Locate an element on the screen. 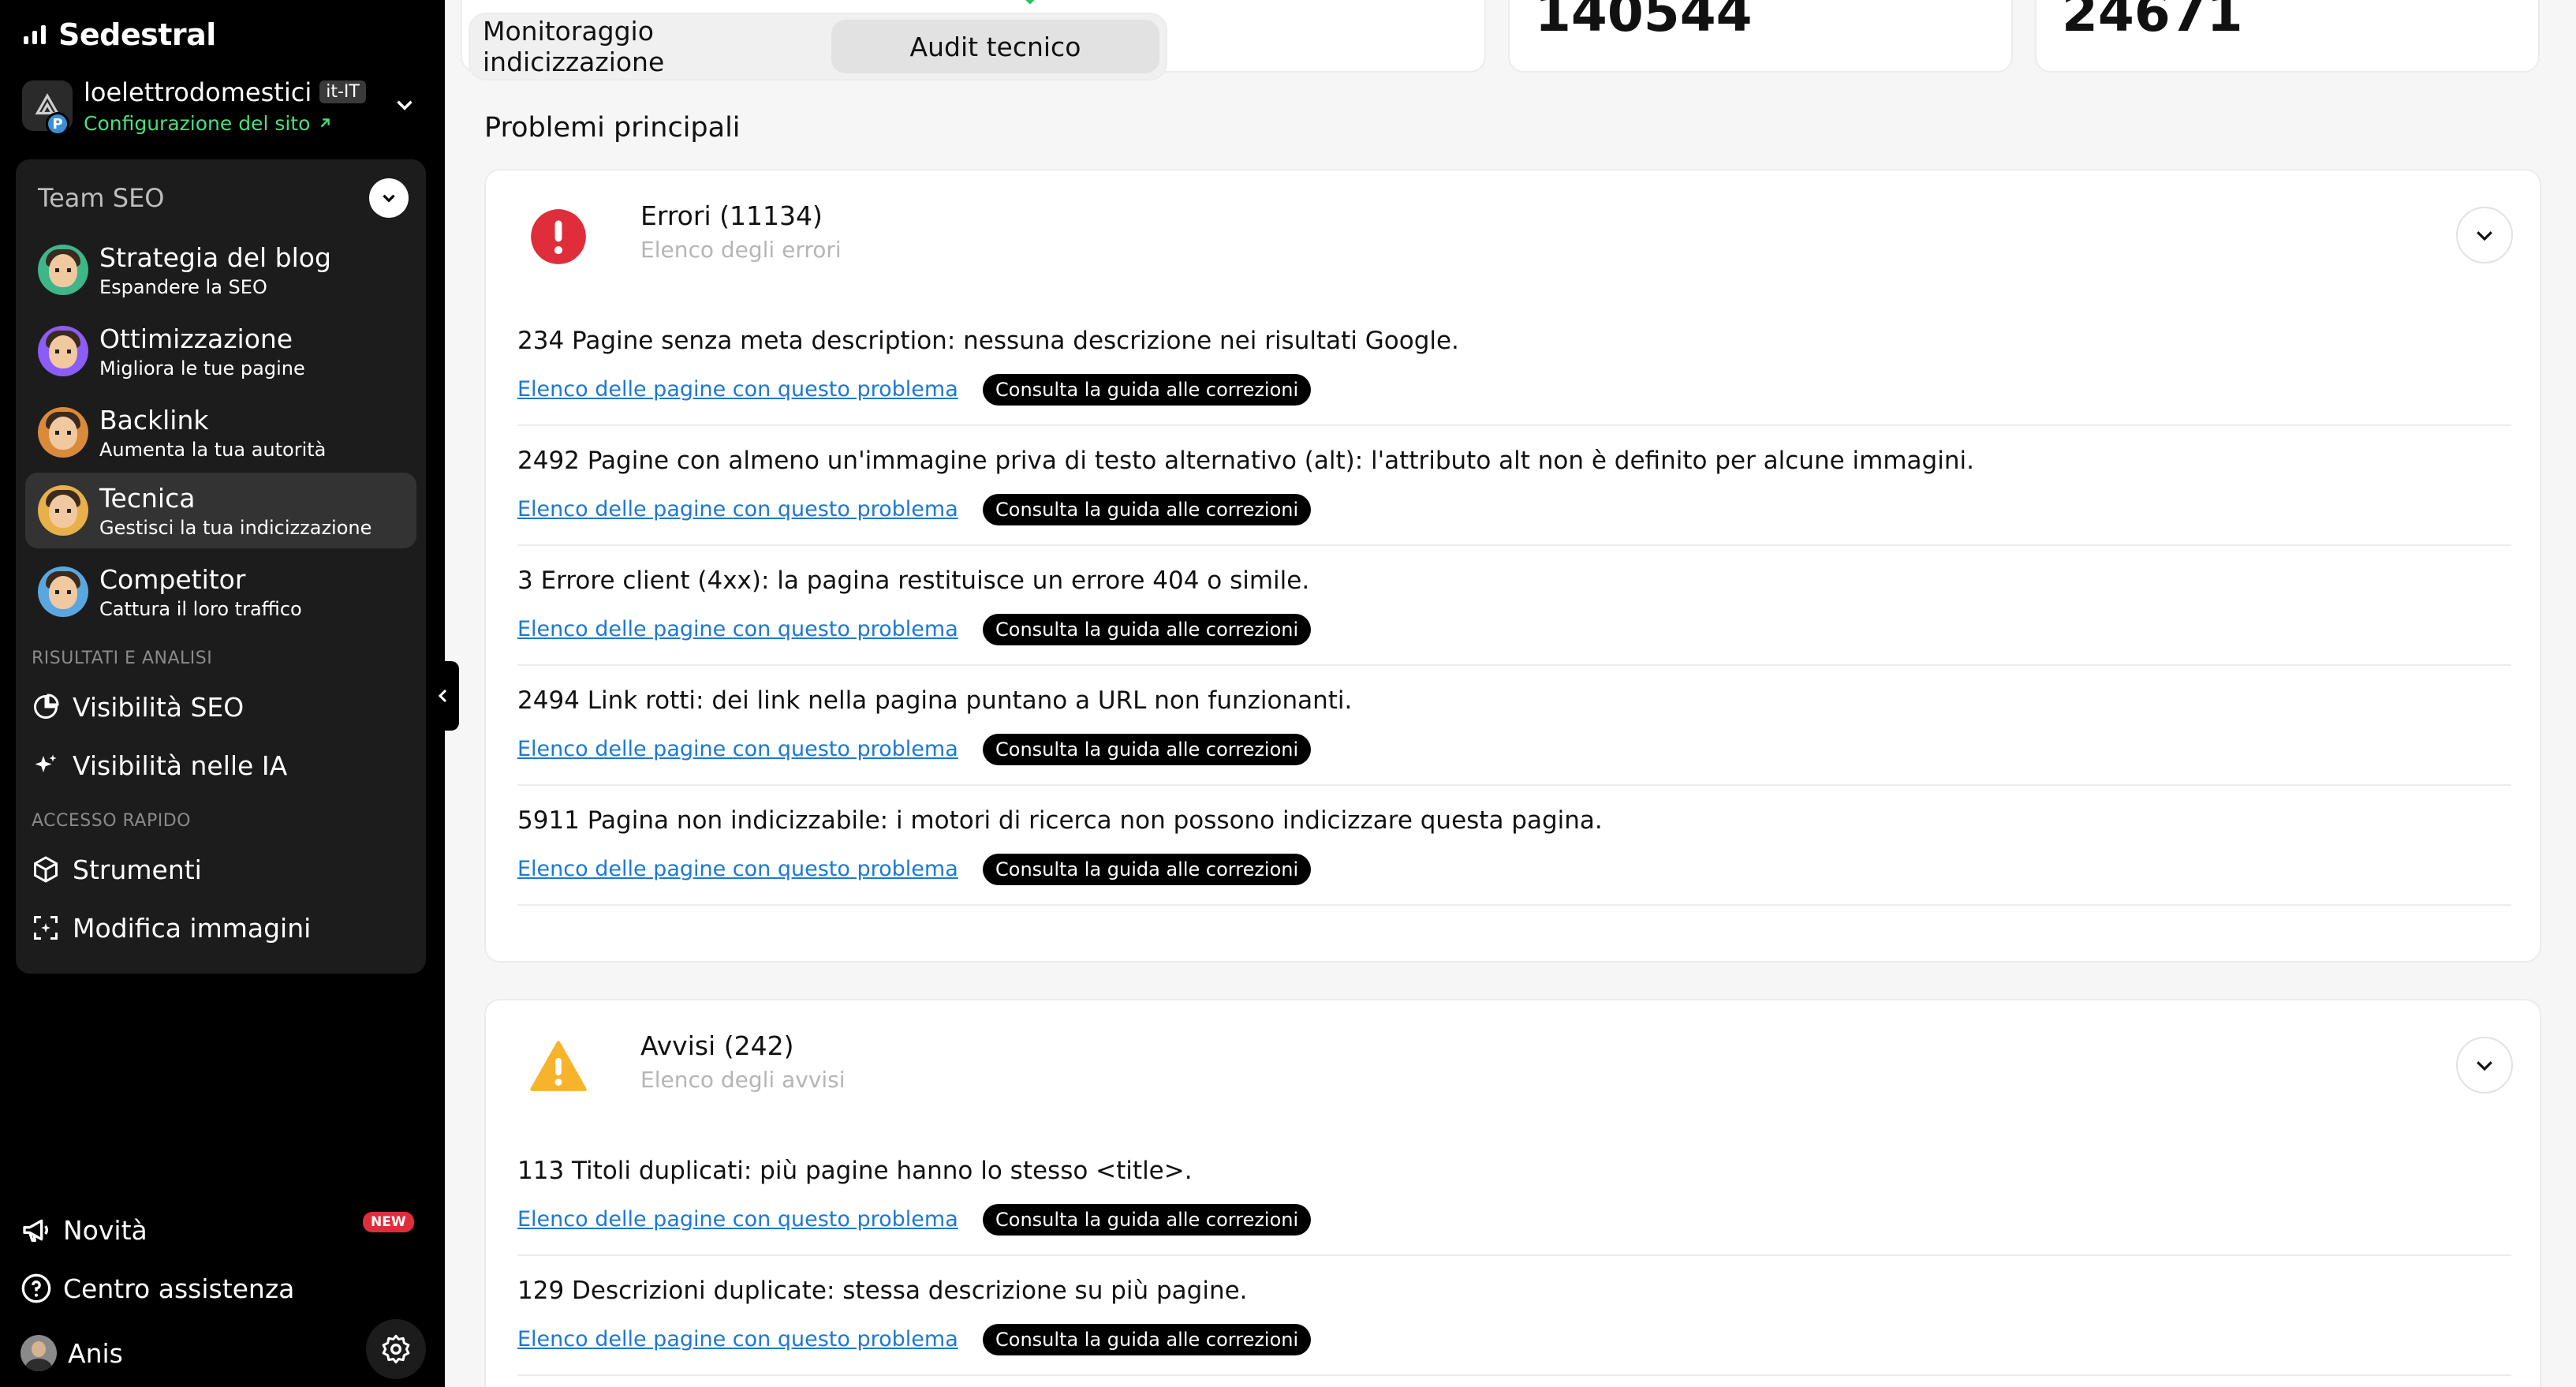 The image size is (2576, 1387). nav-label: Strumenti is located at coordinates (137, 870).